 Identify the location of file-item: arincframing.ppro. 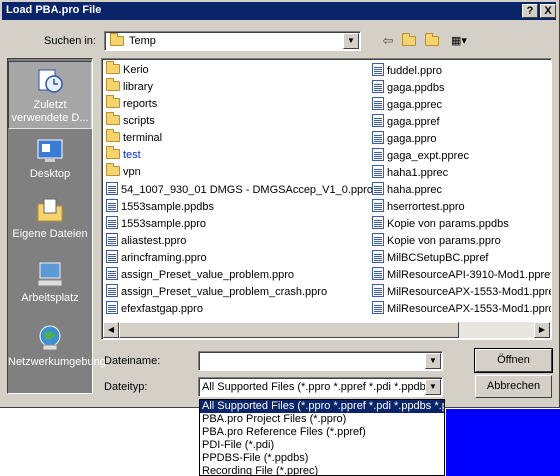
(239, 258).